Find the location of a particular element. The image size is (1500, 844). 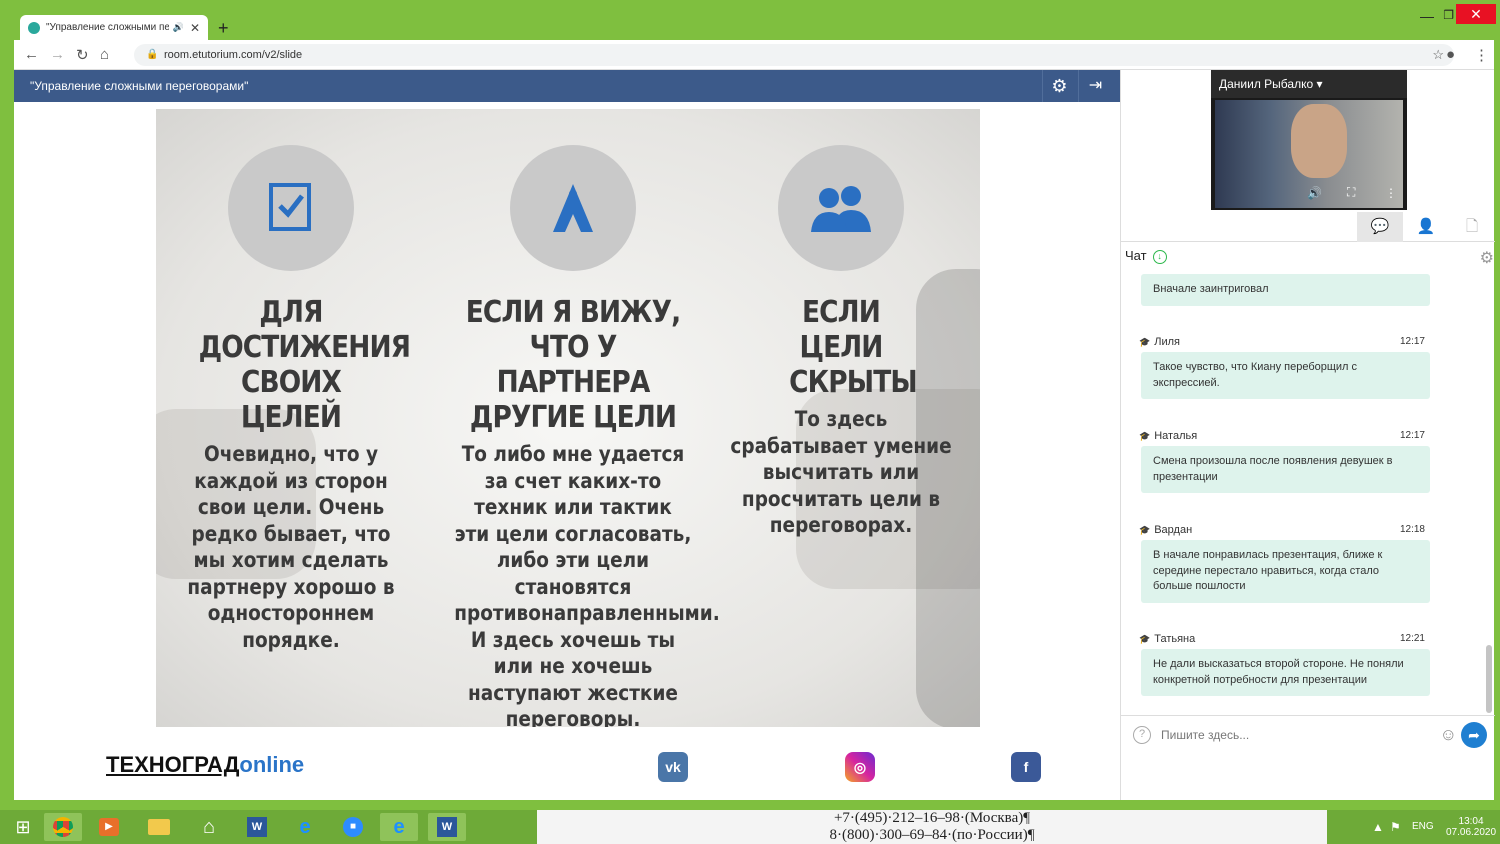

instagram-icon: ◎ is located at coordinates (860, 767).